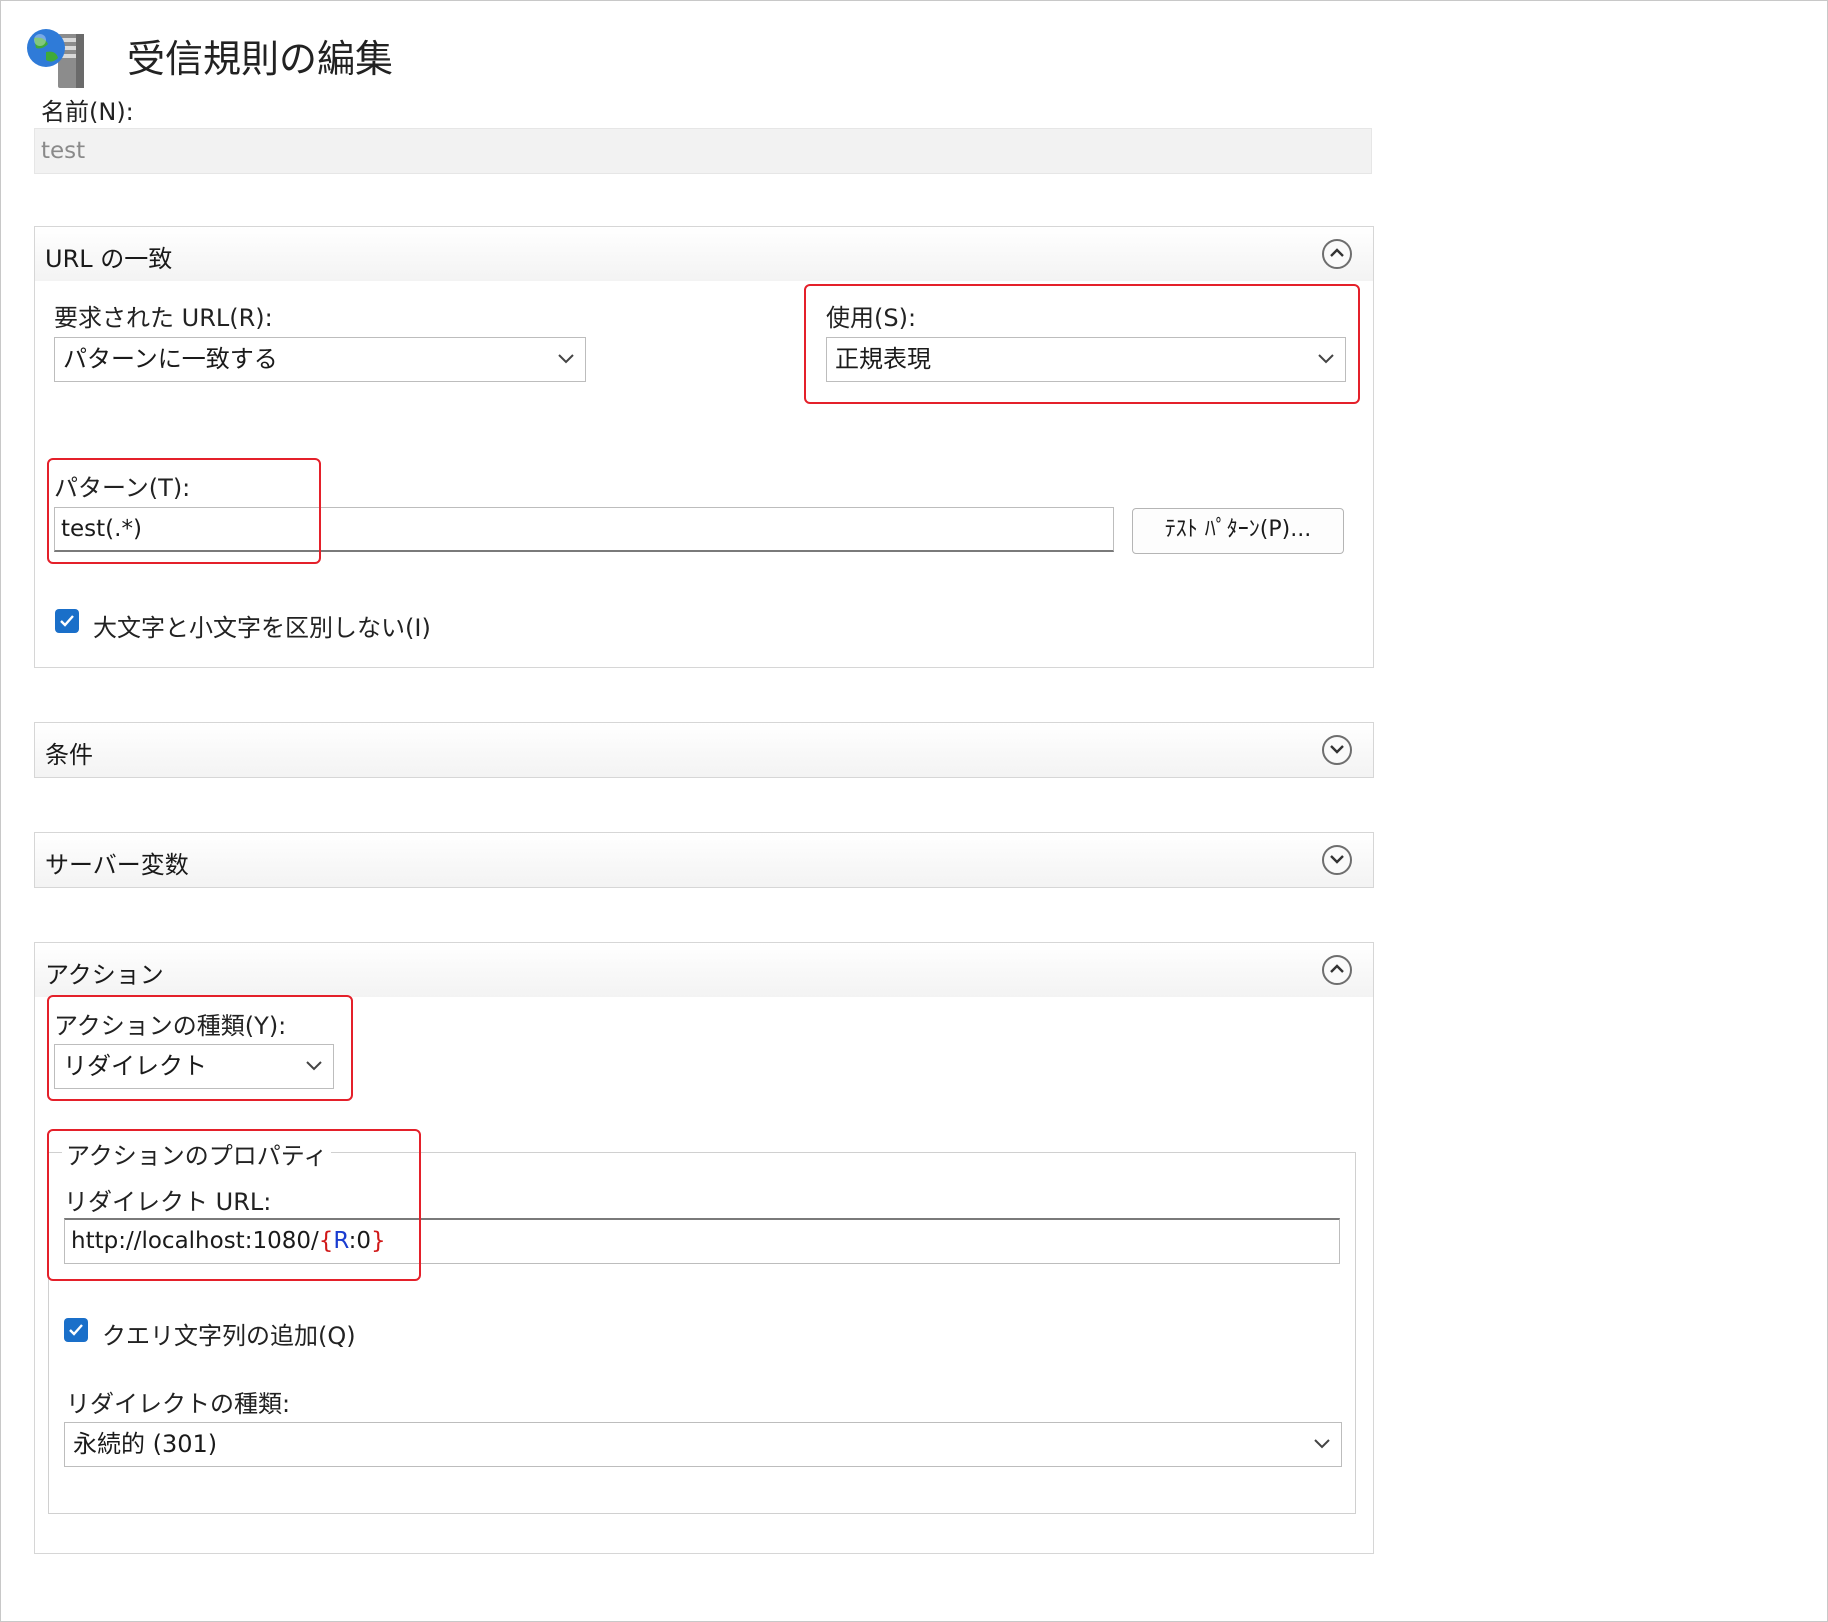  What do you see at coordinates (262, 628) in the screenshot?
I see `ignore-case-label: 大文字と小文字を区別しない(I)` at bounding box center [262, 628].